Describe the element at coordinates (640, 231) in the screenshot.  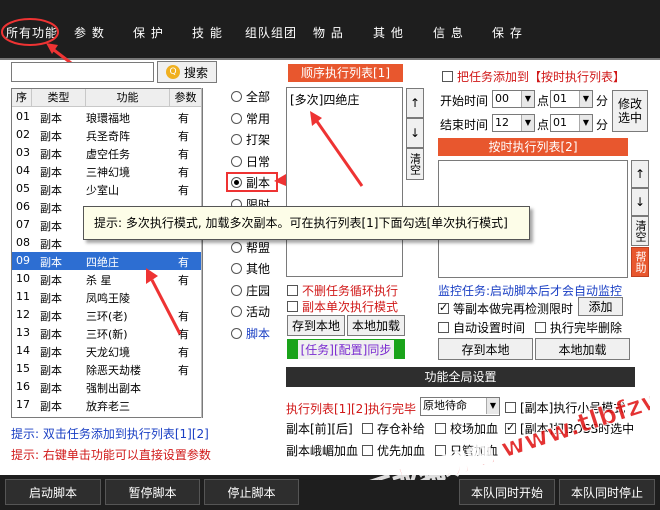
I see `timed-clear-button: 清空` at that location.